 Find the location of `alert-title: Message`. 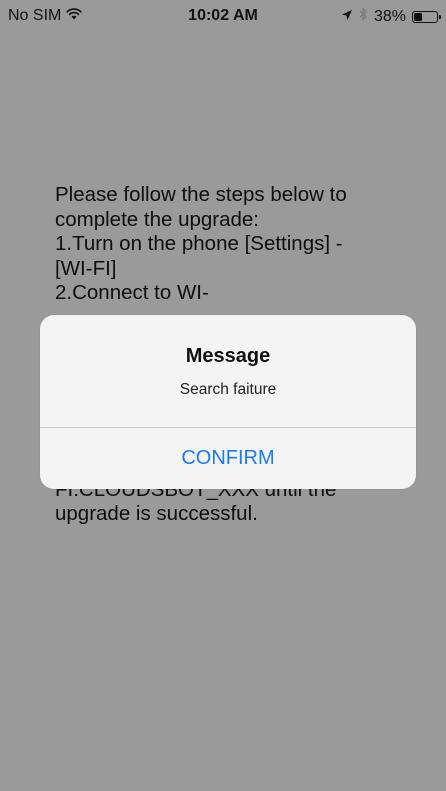

alert-title: Message is located at coordinates (228, 356).